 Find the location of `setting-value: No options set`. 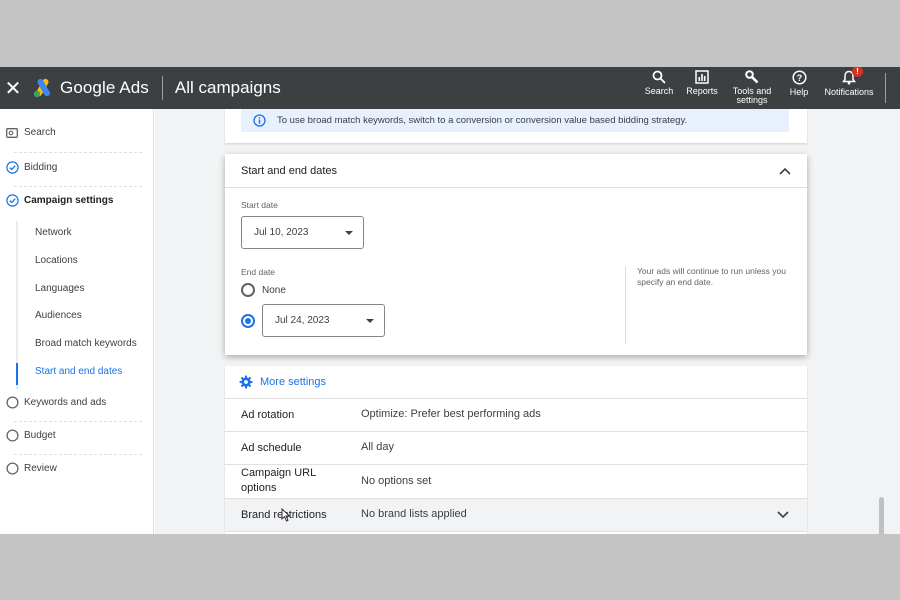

setting-value: No options set is located at coordinates (396, 481).